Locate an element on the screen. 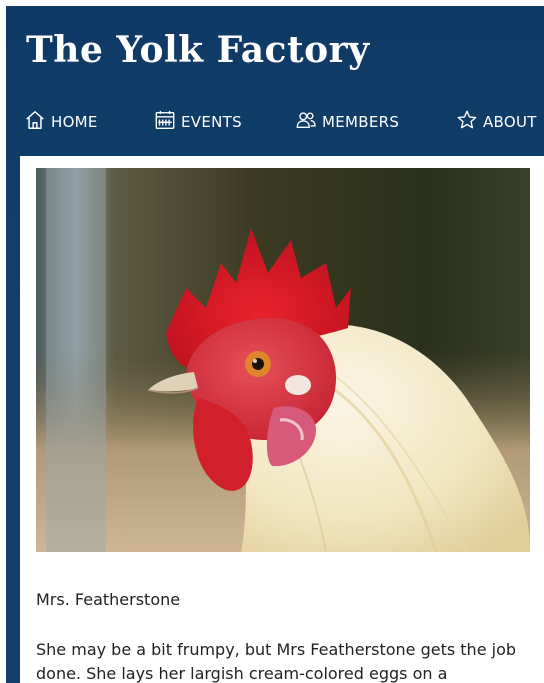 The image size is (544, 683). nav-item-label: ABOUT is located at coordinates (510, 122).